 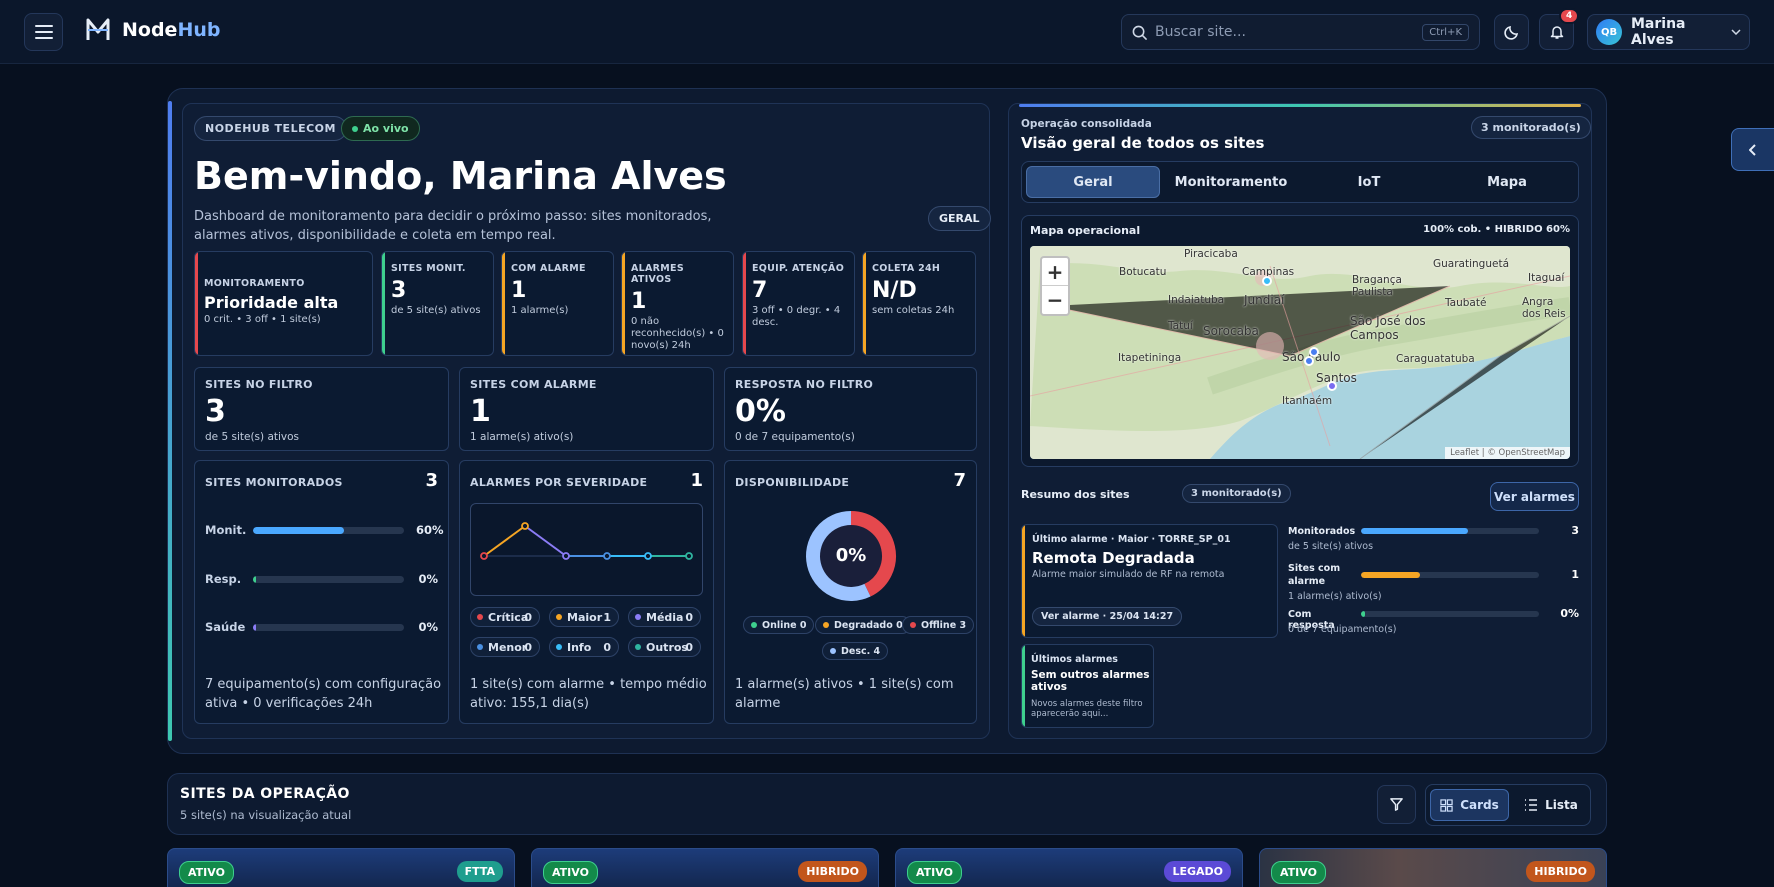 I want to click on theme-toggle-button, so click(x=1511, y=32).